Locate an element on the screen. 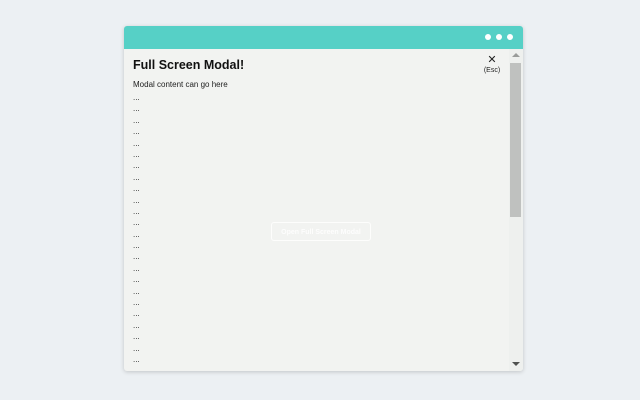 The image size is (640, 400). vertical-scrollbar is located at coordinates (516, 210).